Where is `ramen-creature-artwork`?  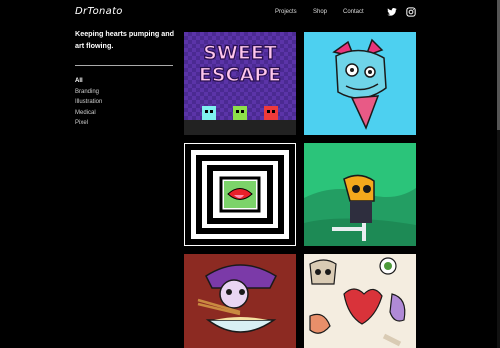 ramen-creature-artwork is located at coordinates (240, 301).